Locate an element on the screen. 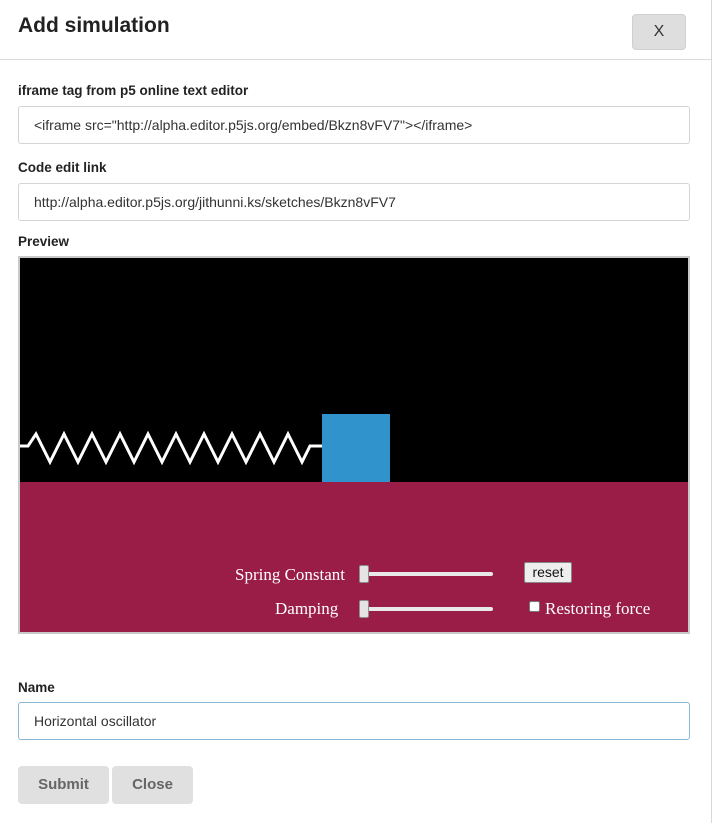 The width and height of the screenshot is (713, 823). close-button: Close is located at coordinates (152, 785).